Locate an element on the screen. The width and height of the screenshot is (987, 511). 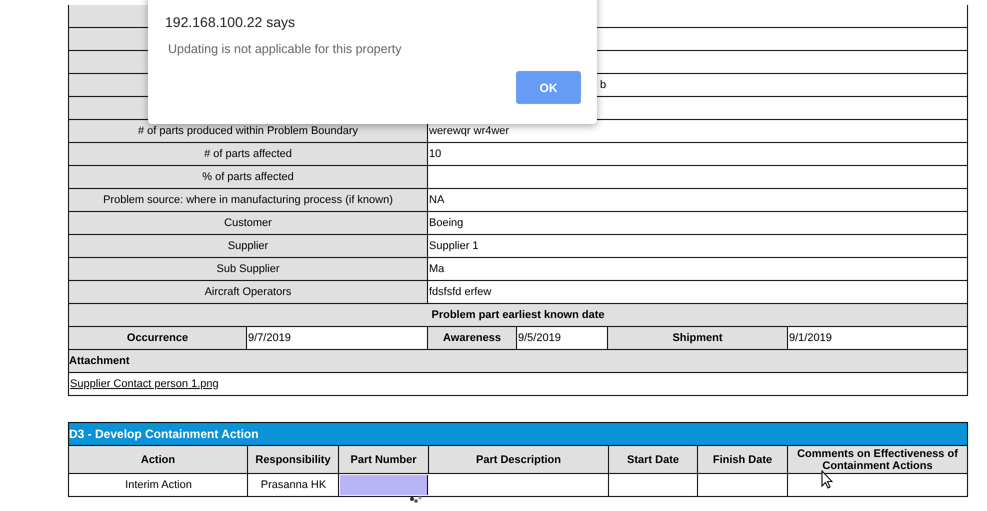
column-header: Start Date is located at coordinates (653, 459).